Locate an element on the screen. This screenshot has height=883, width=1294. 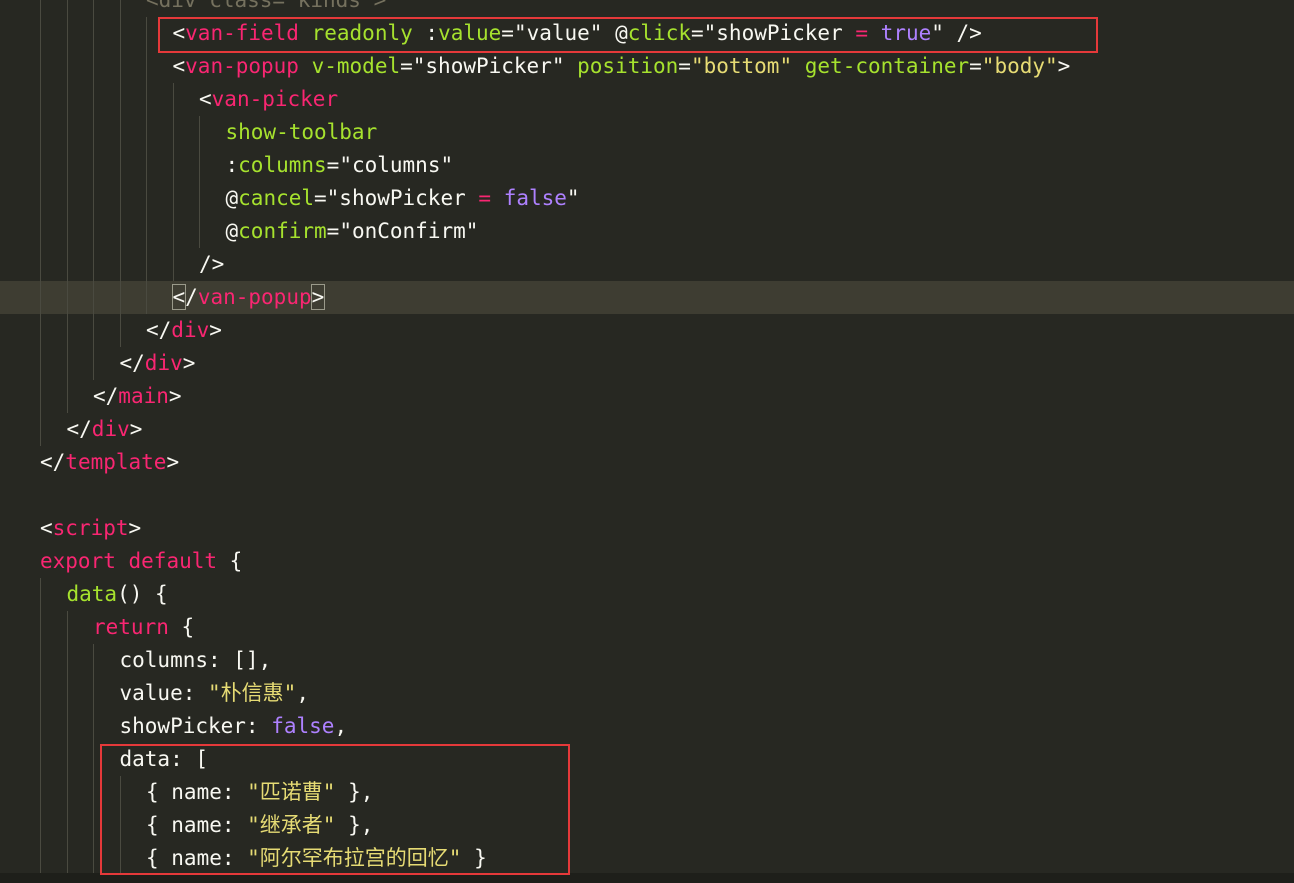
code-line: { name: "匹诺曹" }, is located at coordinates (647, 792).